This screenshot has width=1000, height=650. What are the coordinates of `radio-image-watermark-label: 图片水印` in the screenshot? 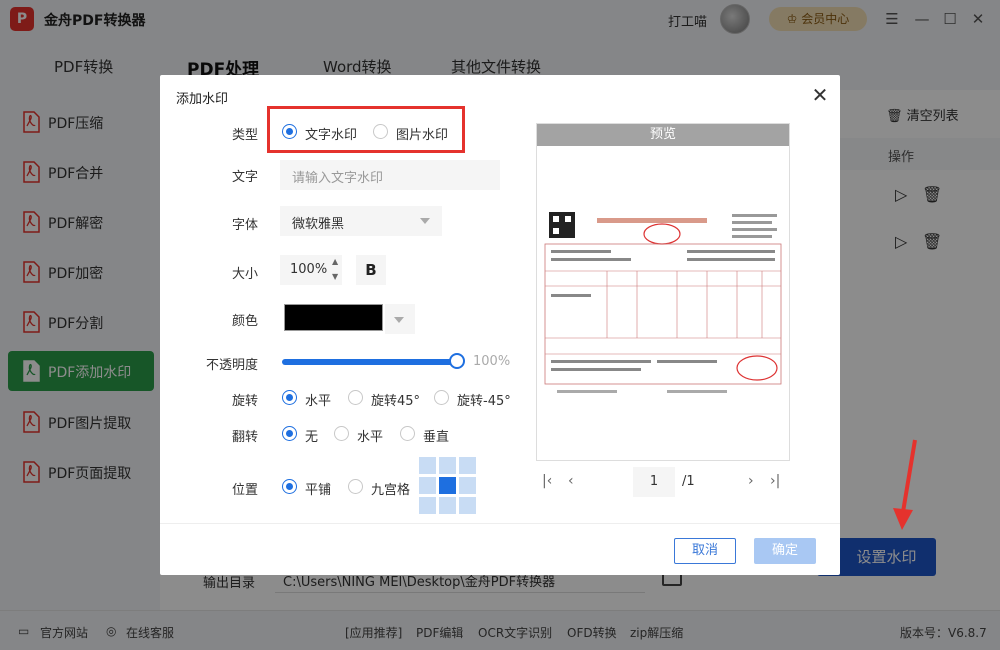 It's located at (422, 135).